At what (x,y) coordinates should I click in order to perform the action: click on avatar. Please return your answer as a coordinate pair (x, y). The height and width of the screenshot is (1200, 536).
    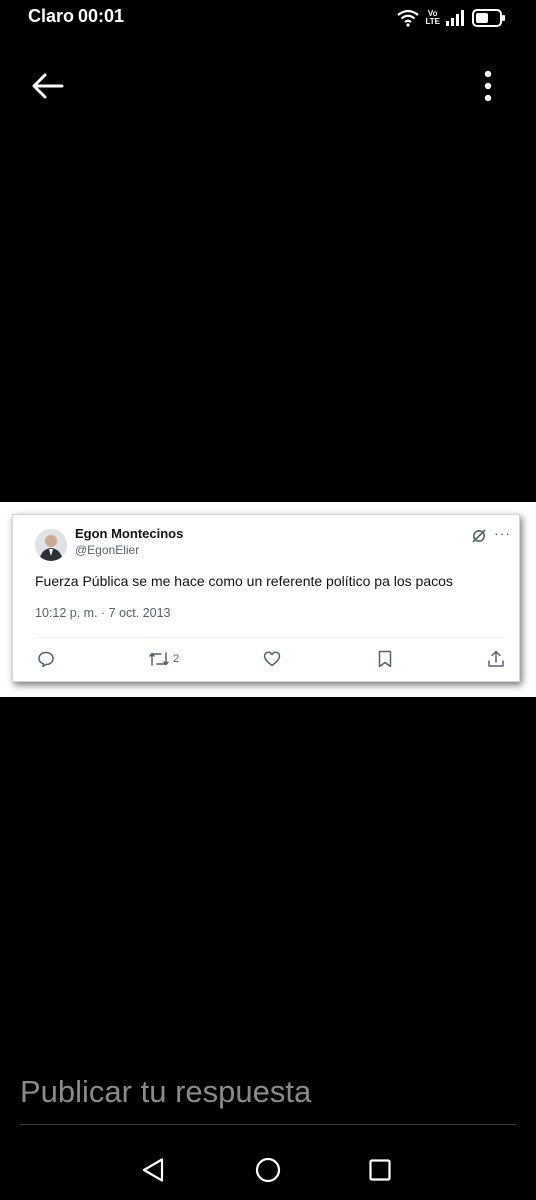
    Looking at the image, I should click on (51, 545).